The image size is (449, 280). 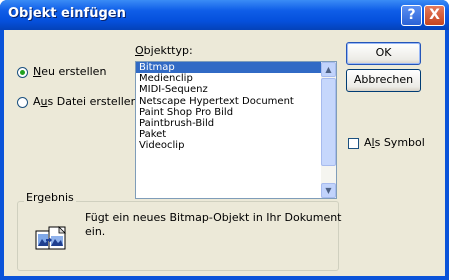 What do you see at coordinates (394, 142) in the screenshot?
I see `as-symbol-label: Als Symbol` at bounding box center [394, 142].